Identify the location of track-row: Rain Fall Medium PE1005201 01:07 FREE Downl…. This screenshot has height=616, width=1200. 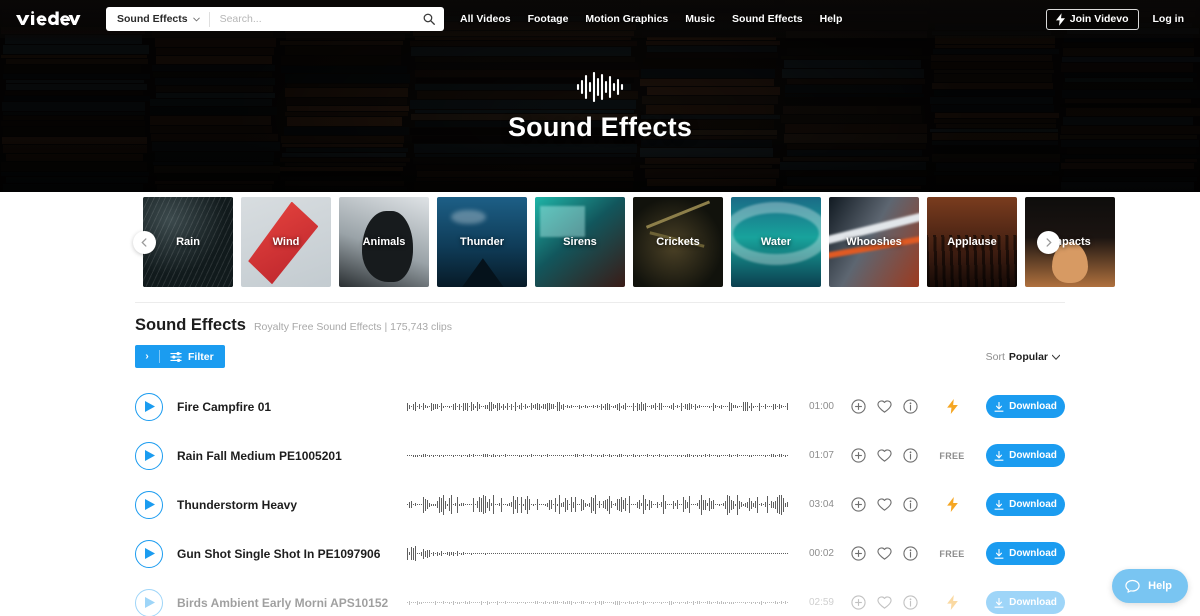
(600, 455).